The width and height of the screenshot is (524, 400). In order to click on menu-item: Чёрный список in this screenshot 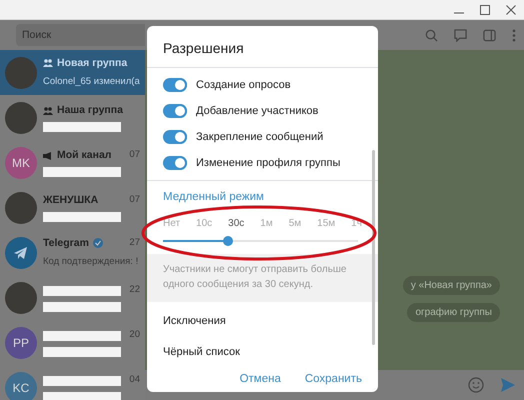, I will do `click(262, 352)`.